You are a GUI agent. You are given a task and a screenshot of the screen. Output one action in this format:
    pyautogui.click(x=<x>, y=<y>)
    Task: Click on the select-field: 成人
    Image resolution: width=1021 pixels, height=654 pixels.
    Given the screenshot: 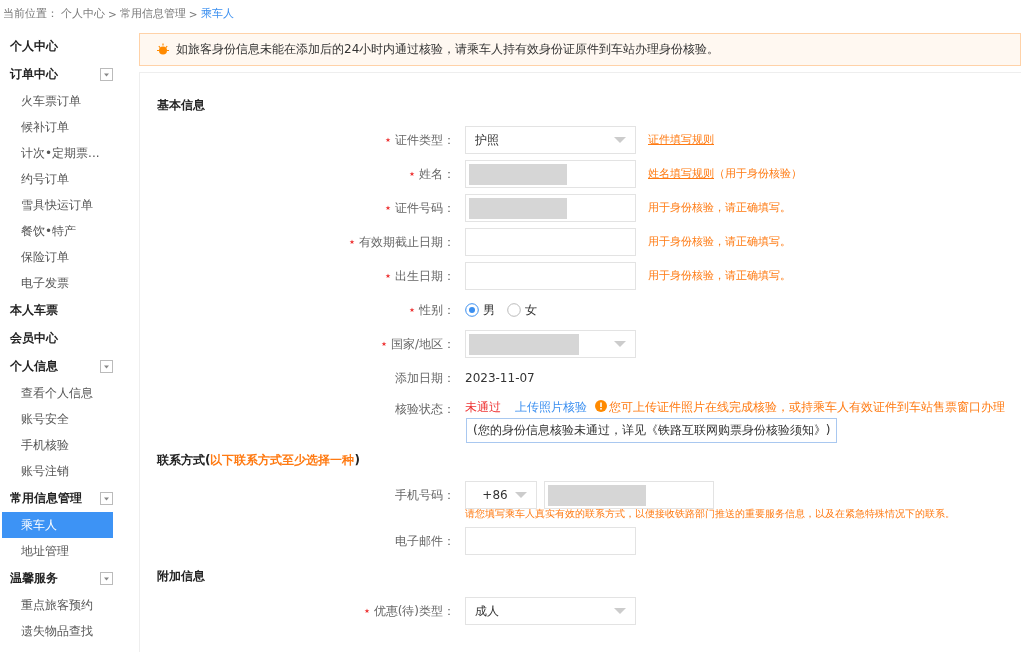 What is the action you would take?
    pyautogui.click(x=550, y=611)
    